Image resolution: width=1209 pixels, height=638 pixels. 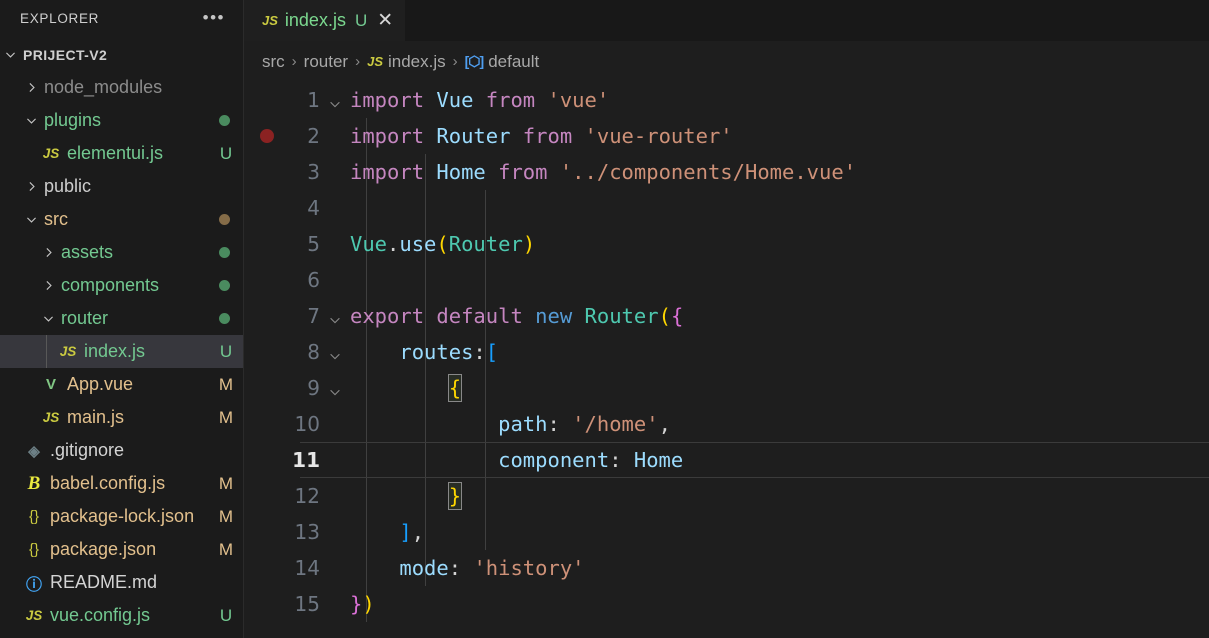 I want to click on code-line: 6, so click(x=726, y=280).